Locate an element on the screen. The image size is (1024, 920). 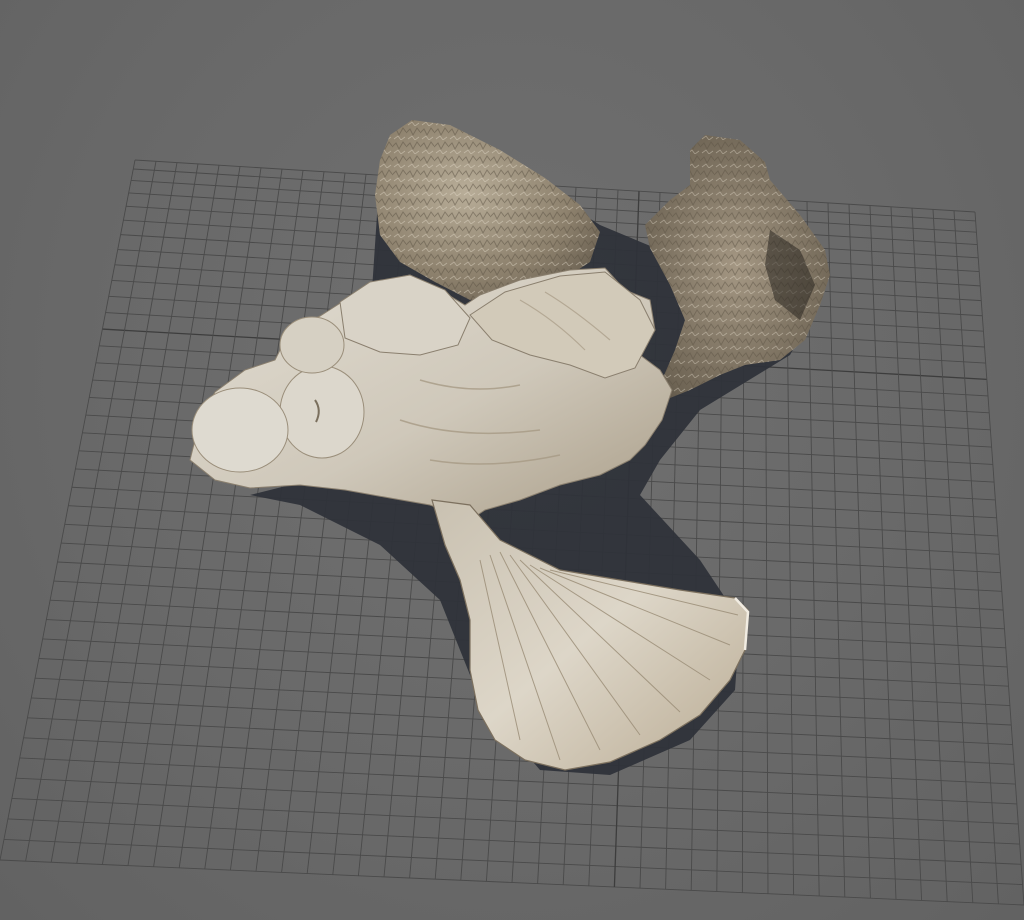
front-lobe is located at coordinates (240, 430).